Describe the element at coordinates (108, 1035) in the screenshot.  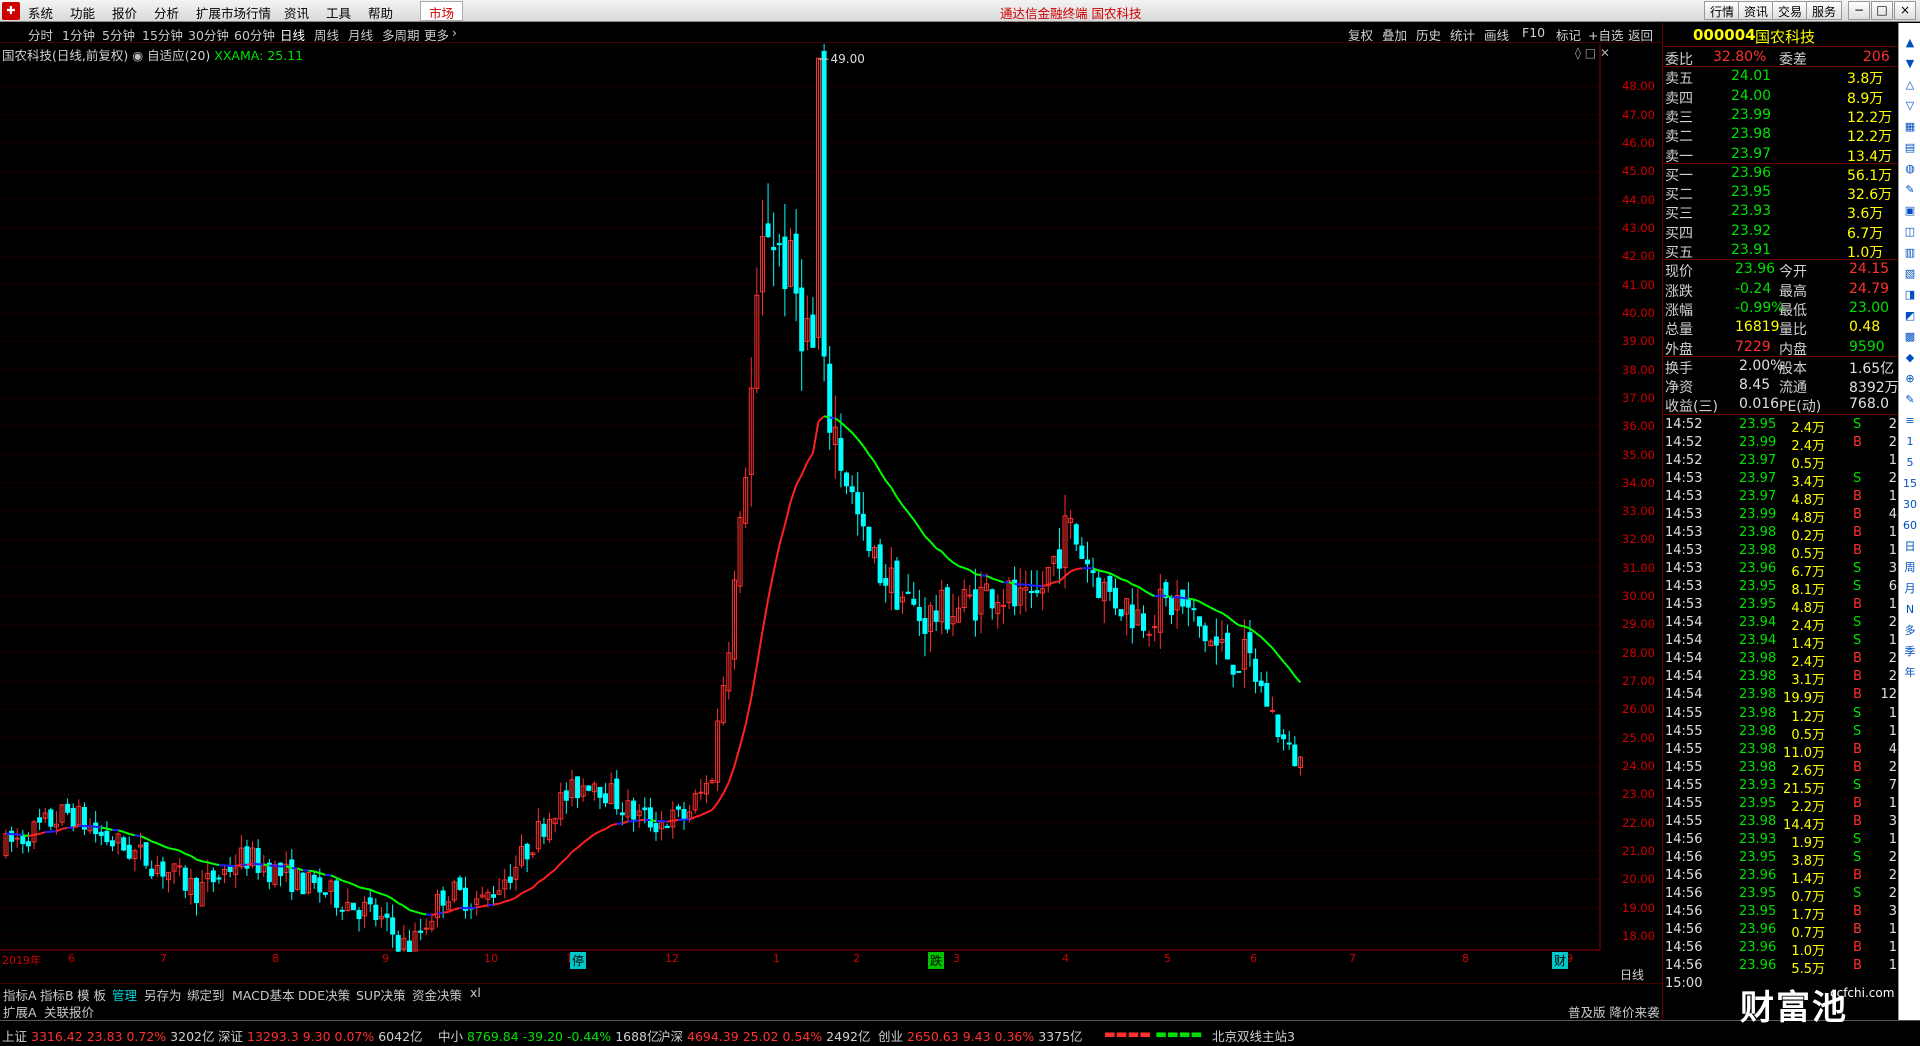
I see `index-0: 上证 3316.42 23.83 0.72% 3202亿` at that location.